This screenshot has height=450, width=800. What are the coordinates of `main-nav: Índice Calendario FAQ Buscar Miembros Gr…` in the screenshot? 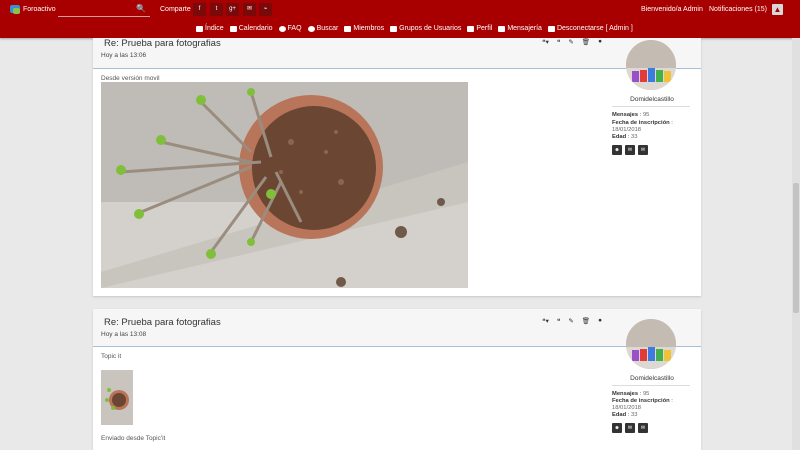 It's located at (414, 28).